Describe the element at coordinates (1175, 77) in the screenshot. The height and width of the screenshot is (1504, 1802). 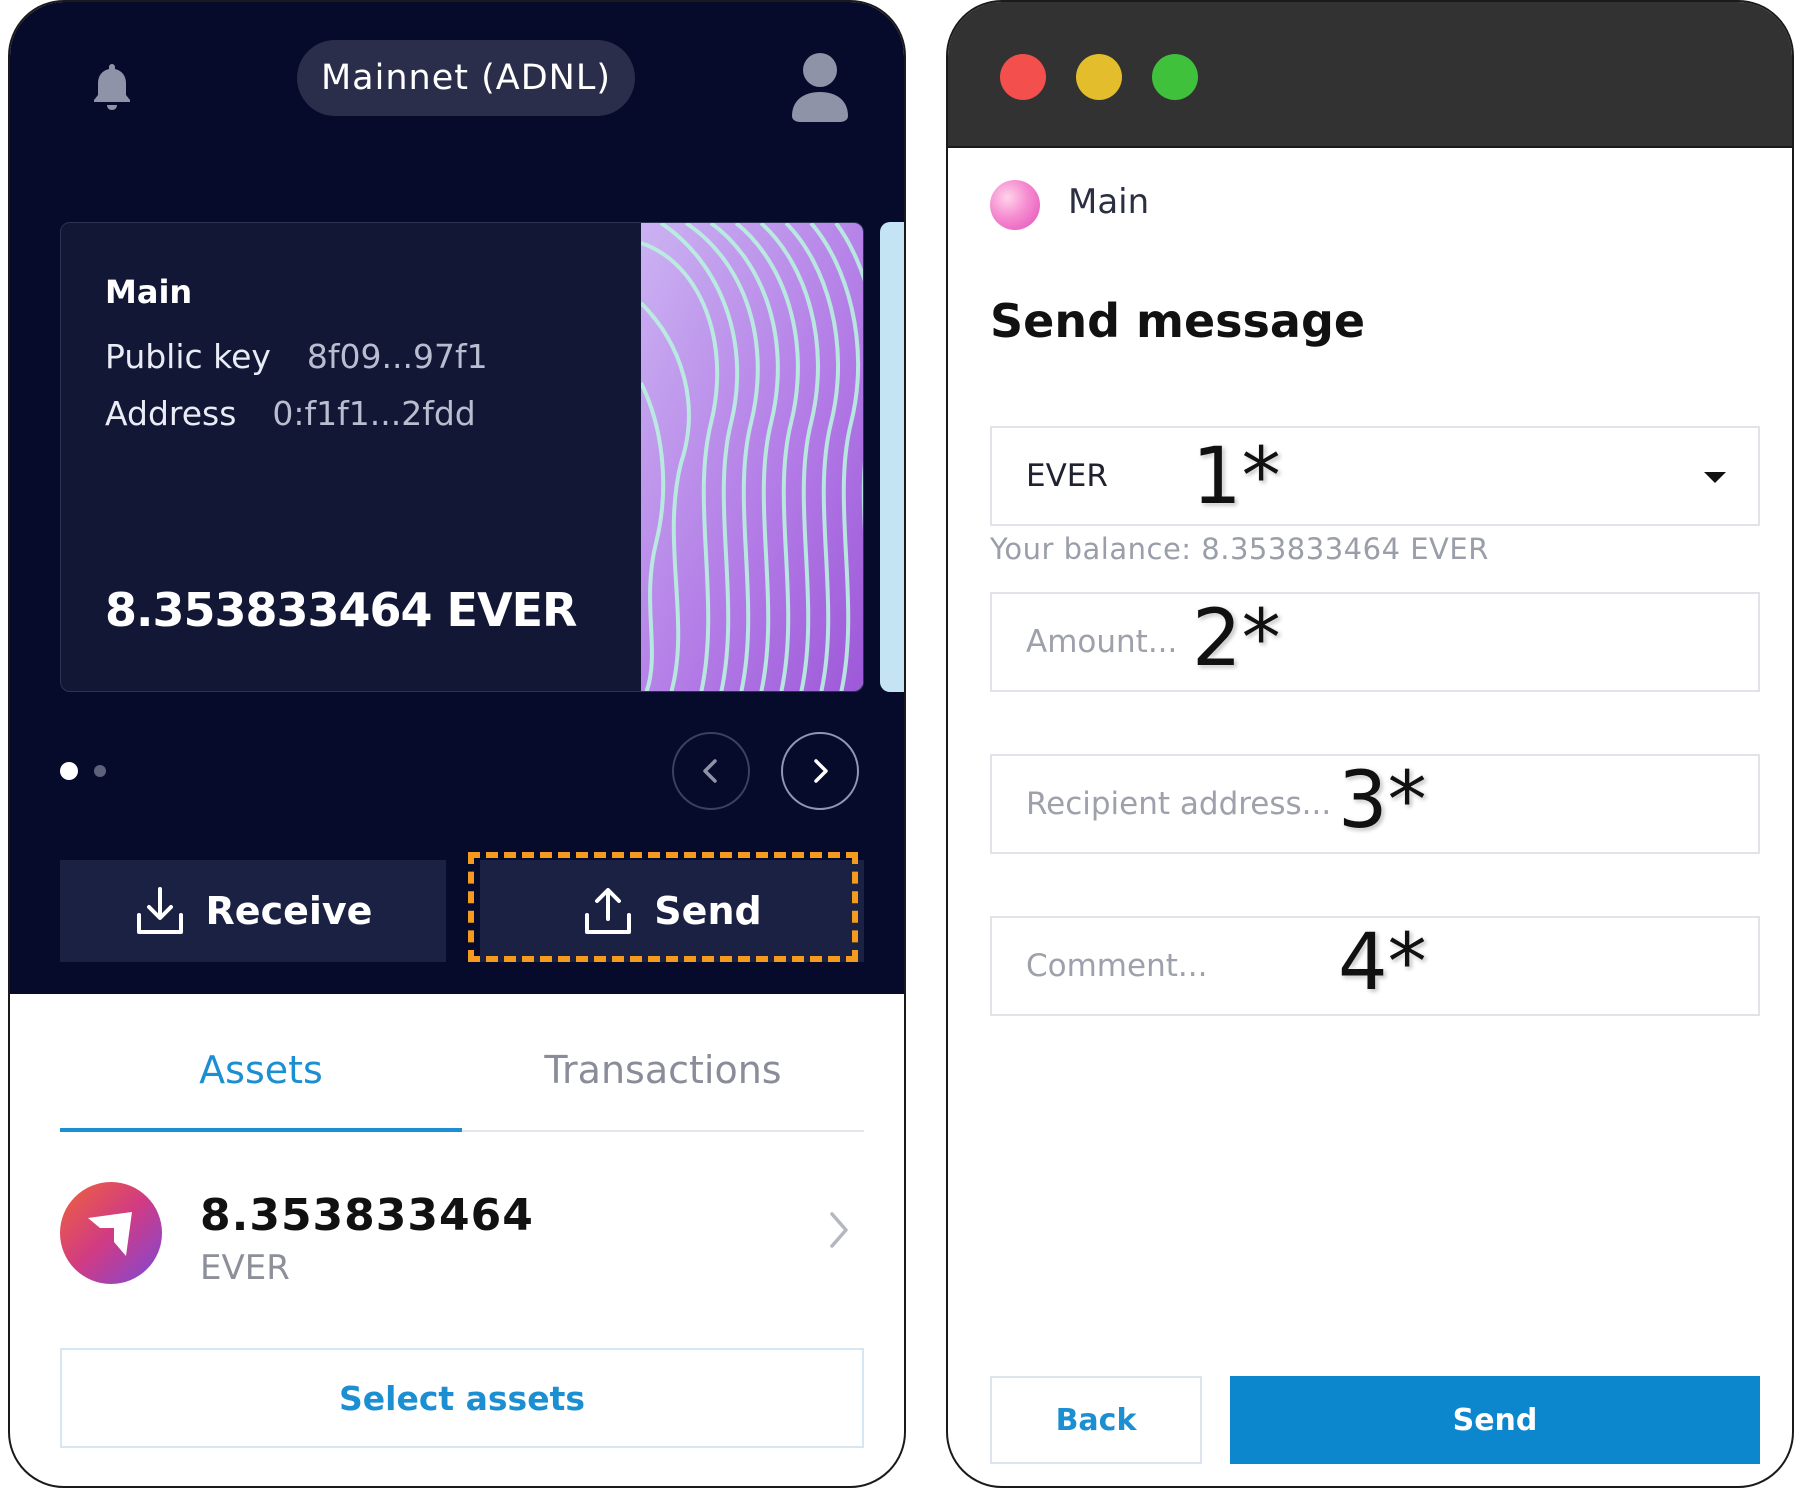
I see `maximize-window-button` at that location.